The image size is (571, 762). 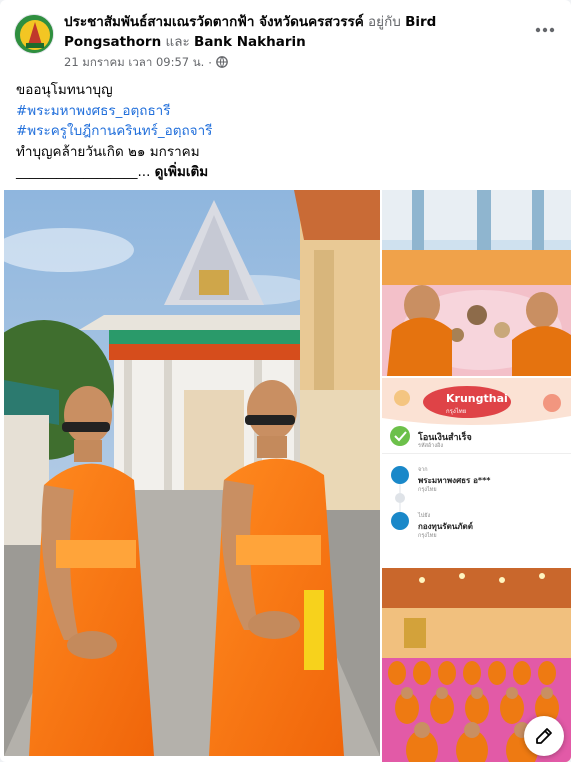 I want to click on tagged-user-2: Bank Nakharin, so click(x=250, y=42).